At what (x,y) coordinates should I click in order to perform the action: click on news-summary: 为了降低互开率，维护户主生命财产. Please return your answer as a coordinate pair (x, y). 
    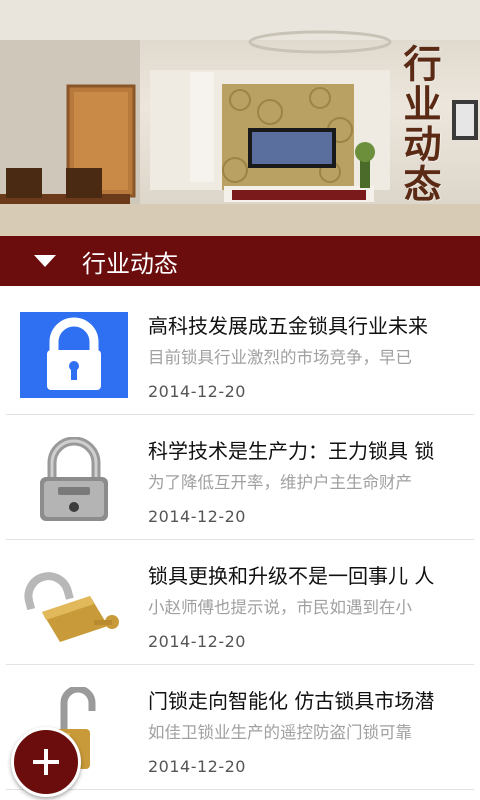
    Looking at the image, I should click on (280, 482).